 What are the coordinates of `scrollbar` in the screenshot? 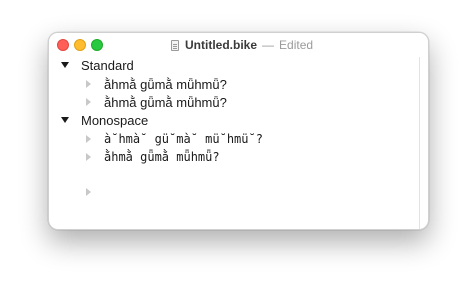 It's located at (419, 143).